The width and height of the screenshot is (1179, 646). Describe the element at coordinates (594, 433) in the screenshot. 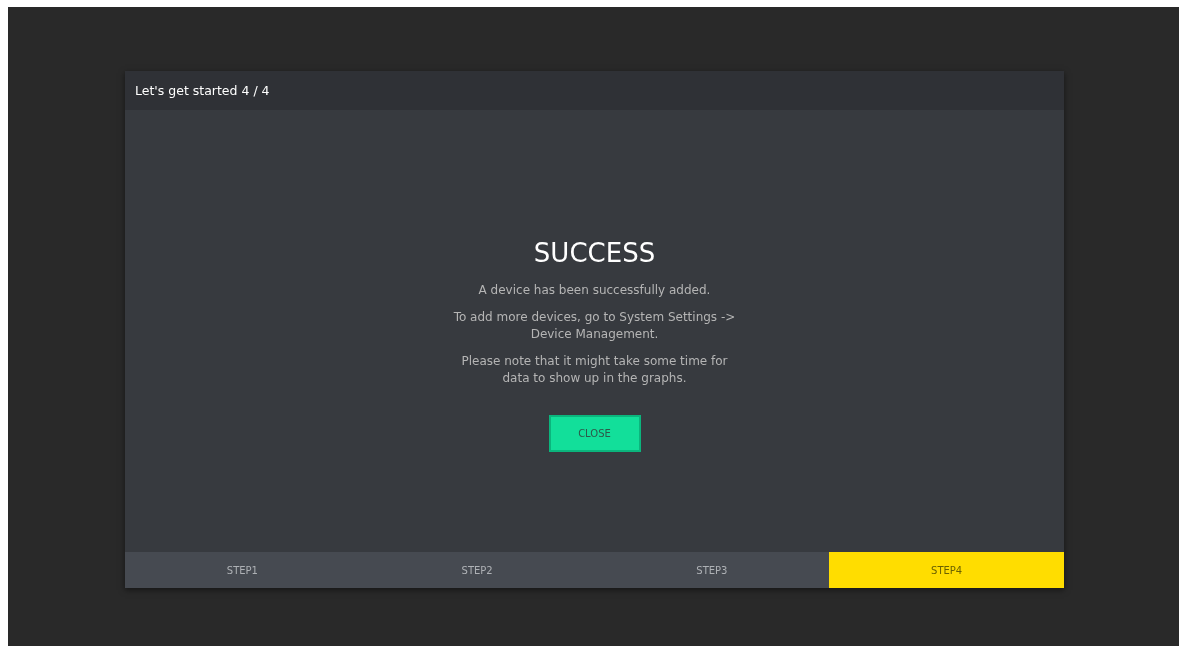

I see `close-button: CLOSE` at that location.